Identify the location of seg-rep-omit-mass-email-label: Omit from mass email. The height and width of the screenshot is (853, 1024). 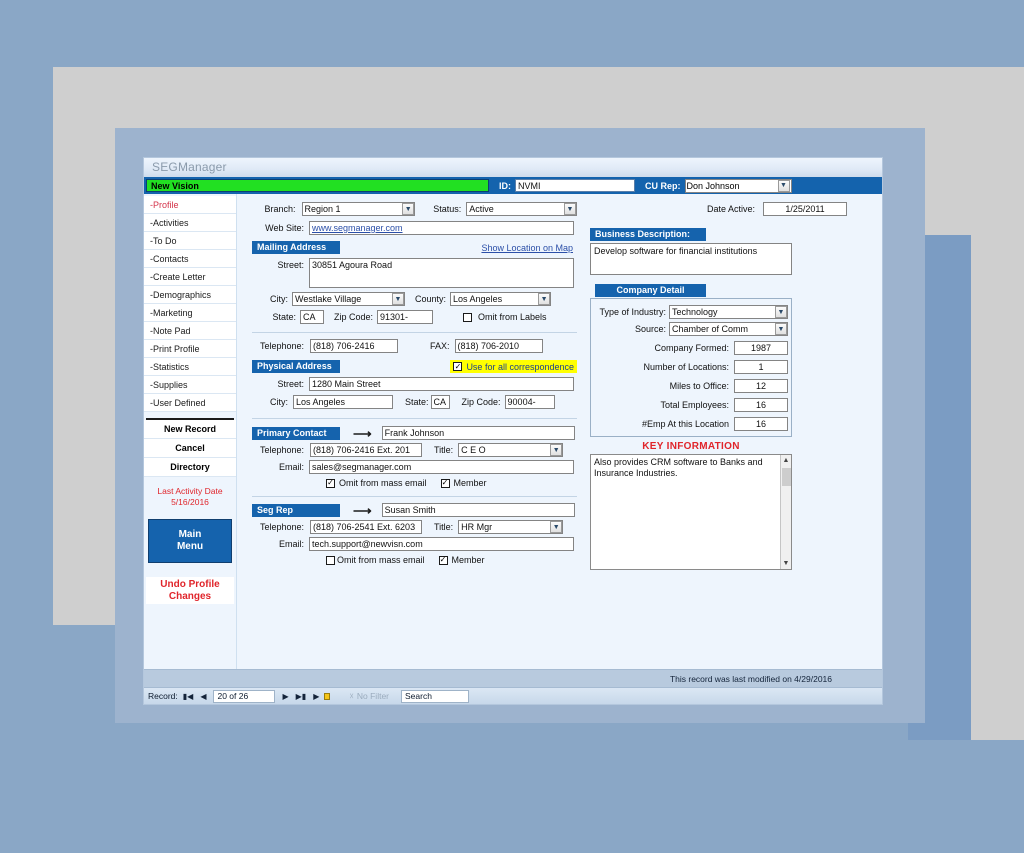
(381, 560).